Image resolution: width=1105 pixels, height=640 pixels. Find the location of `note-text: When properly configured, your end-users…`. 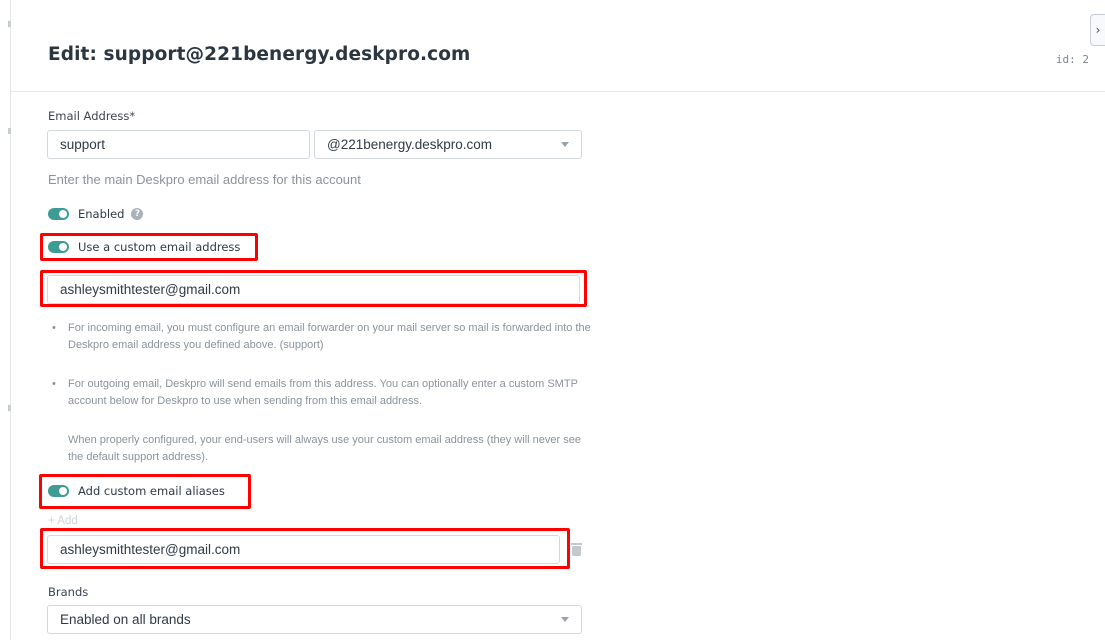

note-text: When properly configured, your end-users… is located at coordinates (324, 448).